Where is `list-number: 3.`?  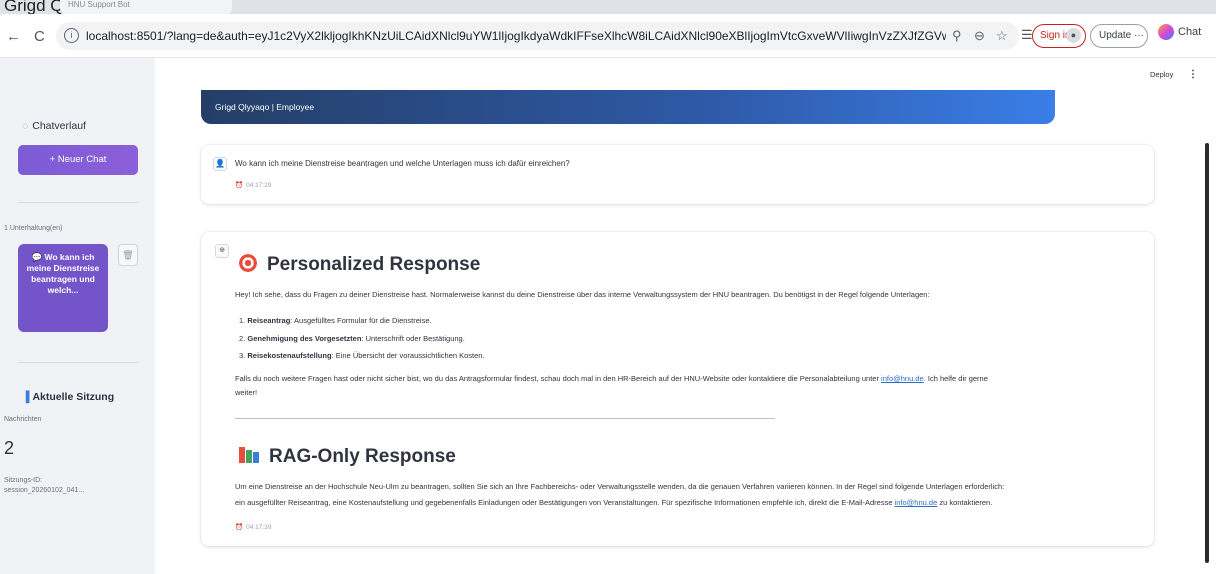
list-number: 3. is located at coordinates (242, 355).